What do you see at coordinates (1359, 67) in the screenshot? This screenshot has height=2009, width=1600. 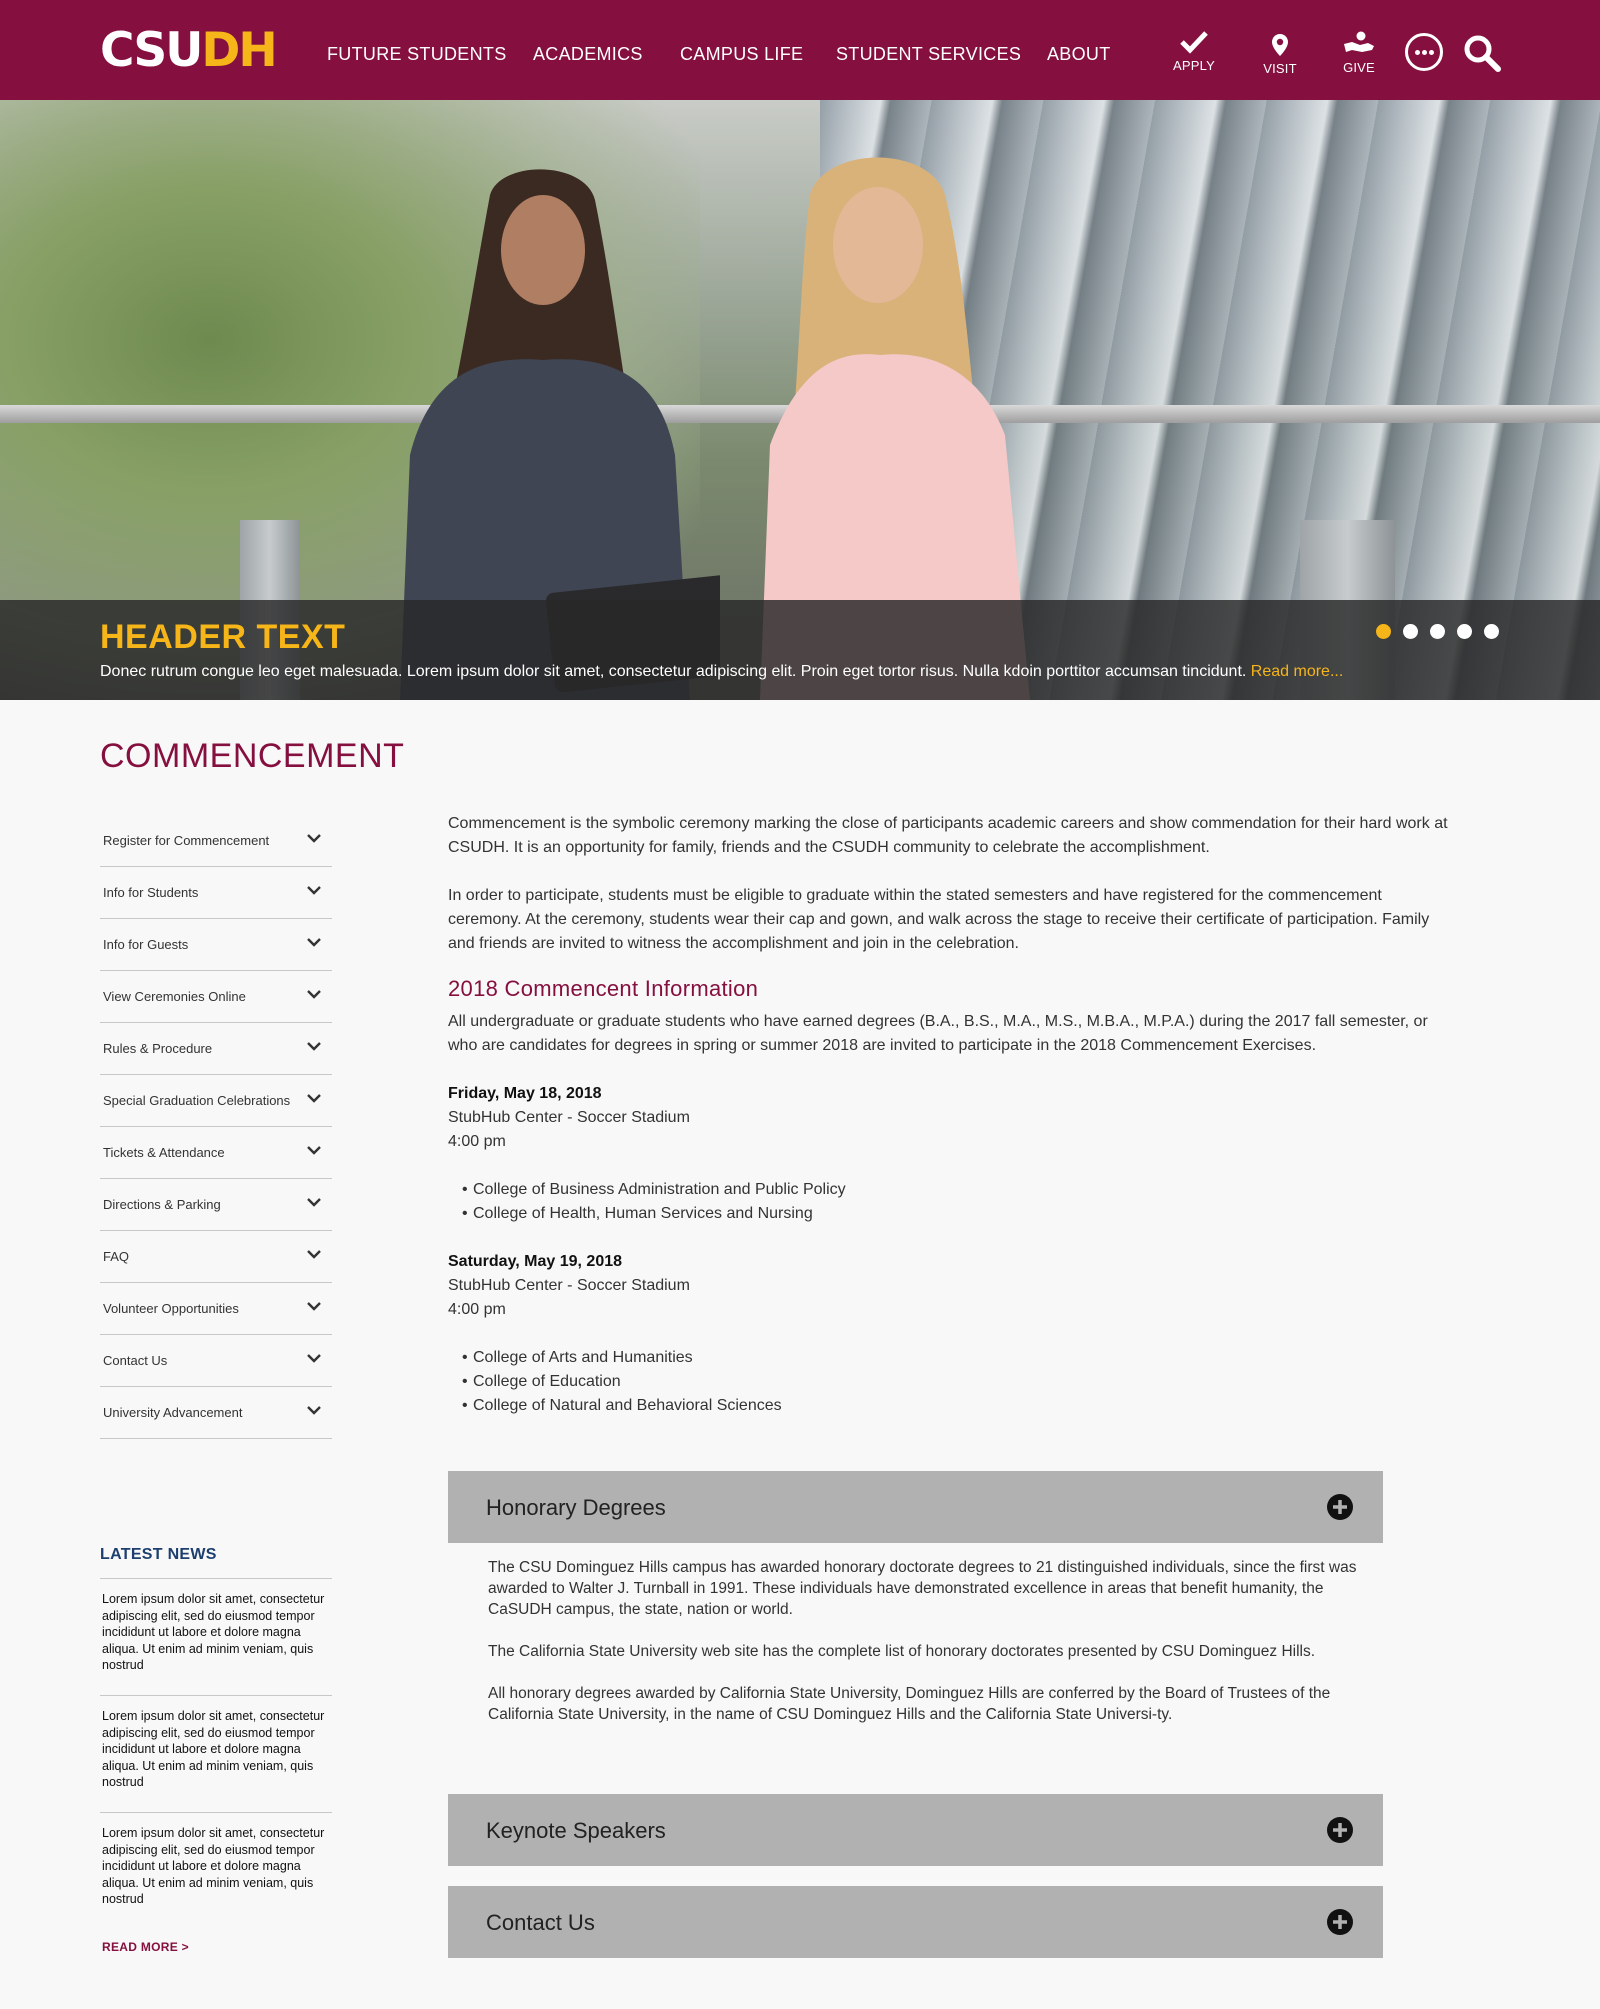 I see `give-label: GIVE` at bounding box center [1359, 67].